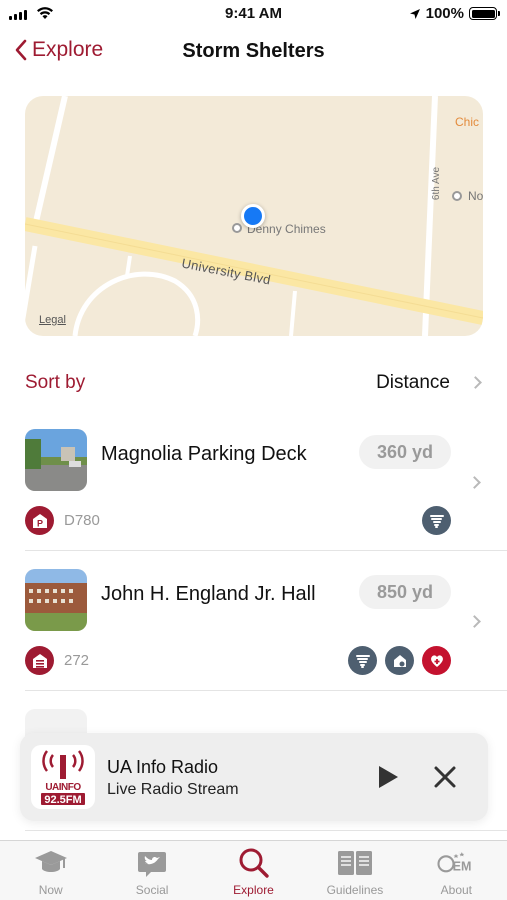 The image size is (507, 900). What do you see at coordinates (484, 13) in the screenshot?
I see `battery-icon` at bounding box center [484, 13].